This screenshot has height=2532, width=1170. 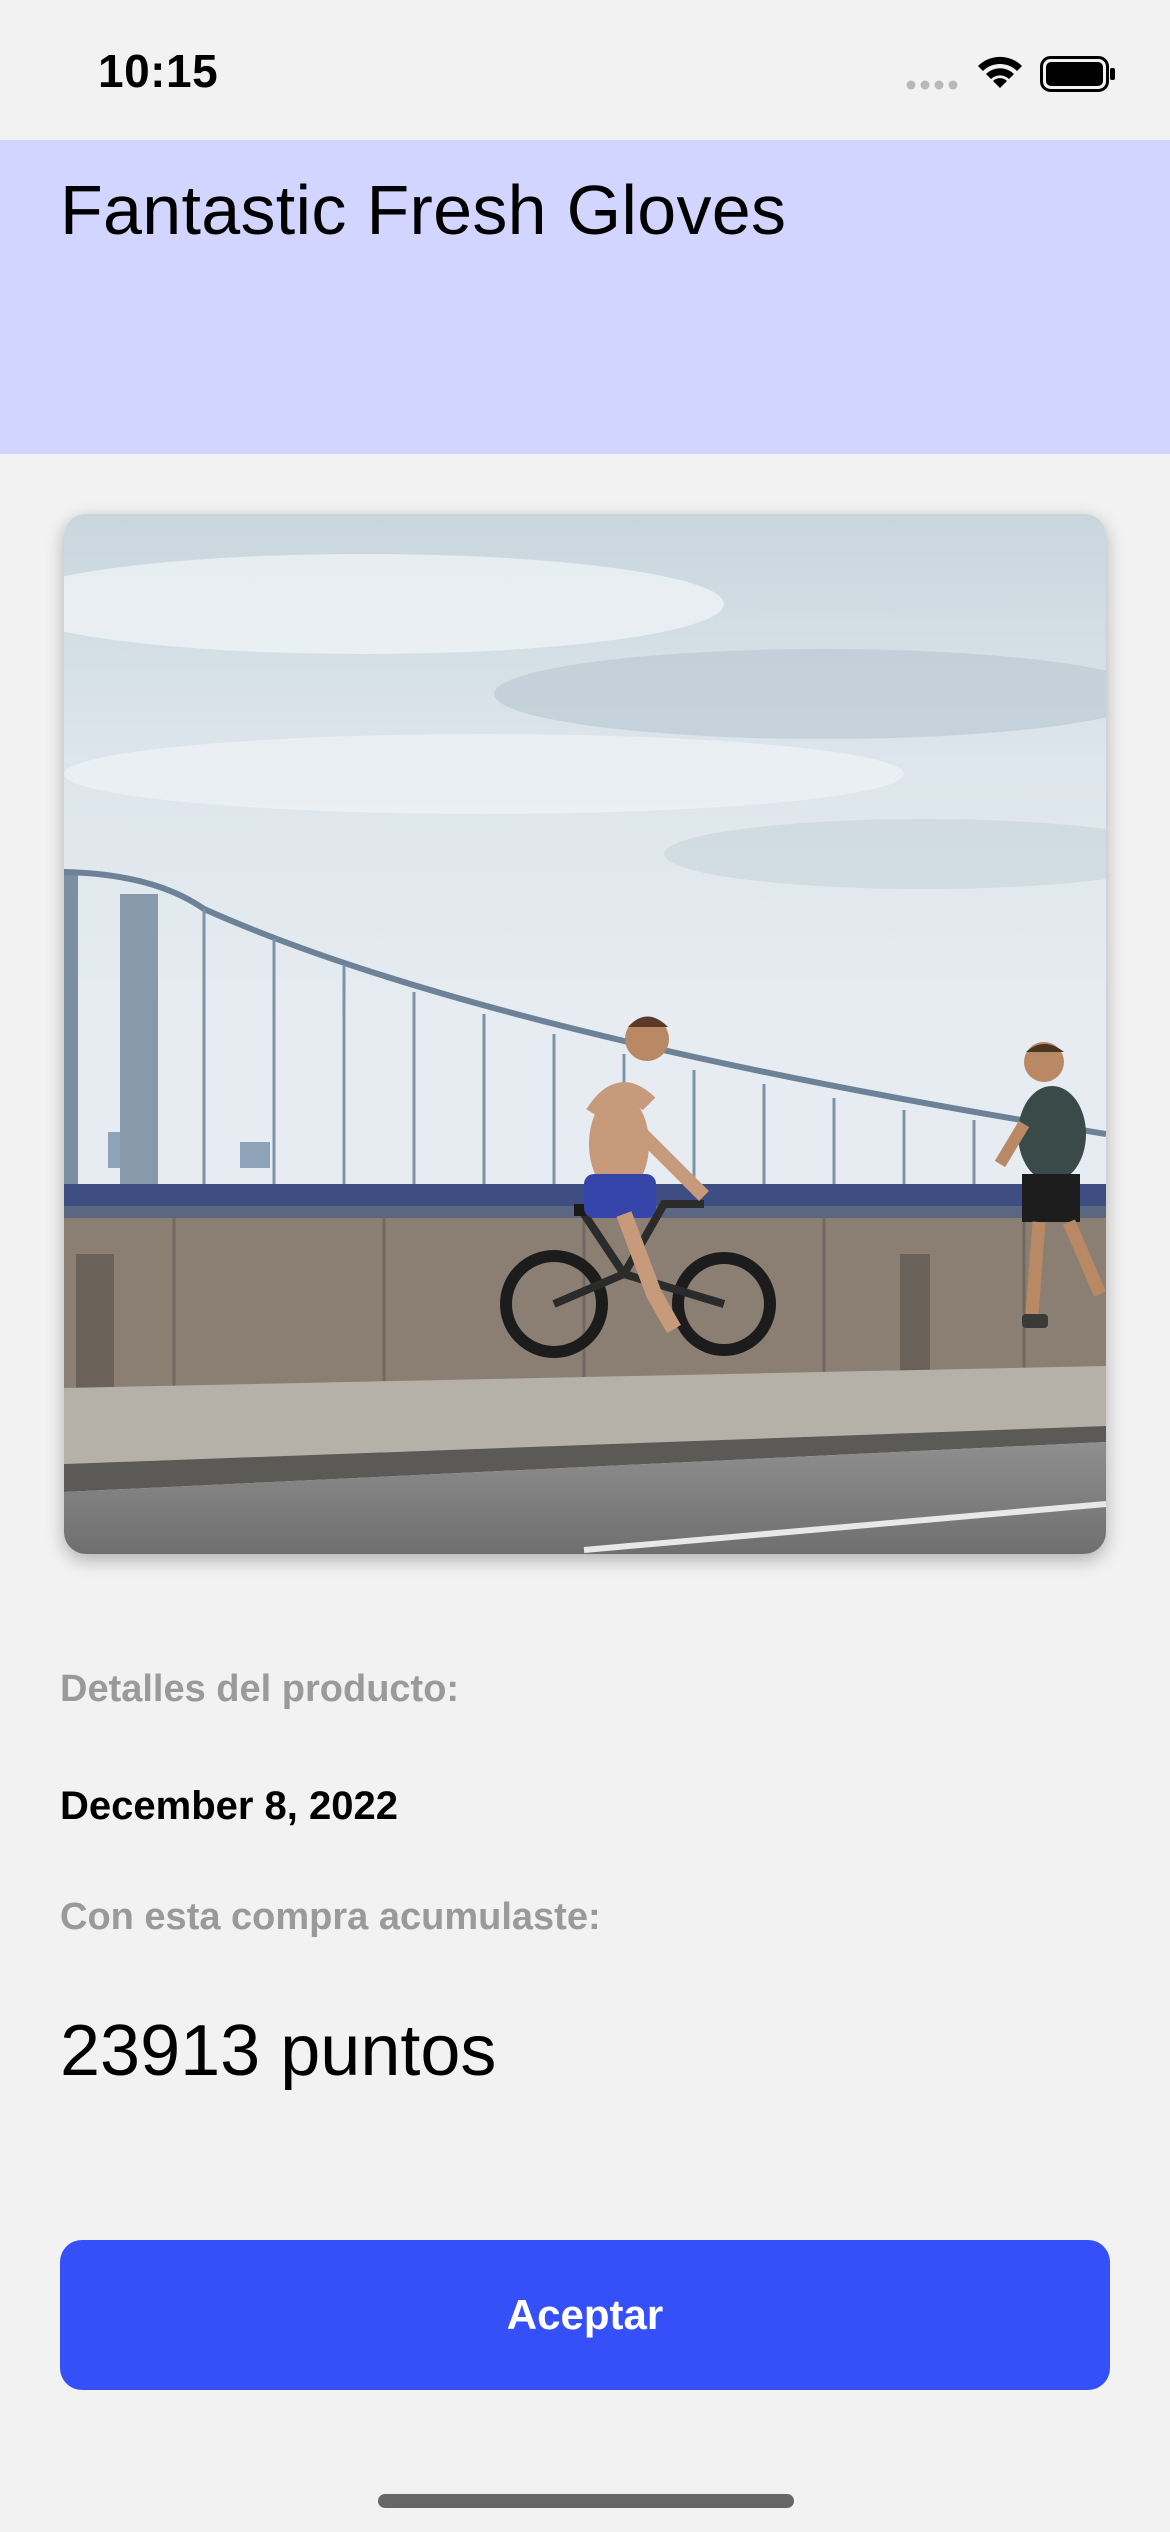 What do you see at coordinates (330, 1917) in the screenshot?
I see `points-label: Con esta compra acumulaste:` at bounding box center [330, 1917].